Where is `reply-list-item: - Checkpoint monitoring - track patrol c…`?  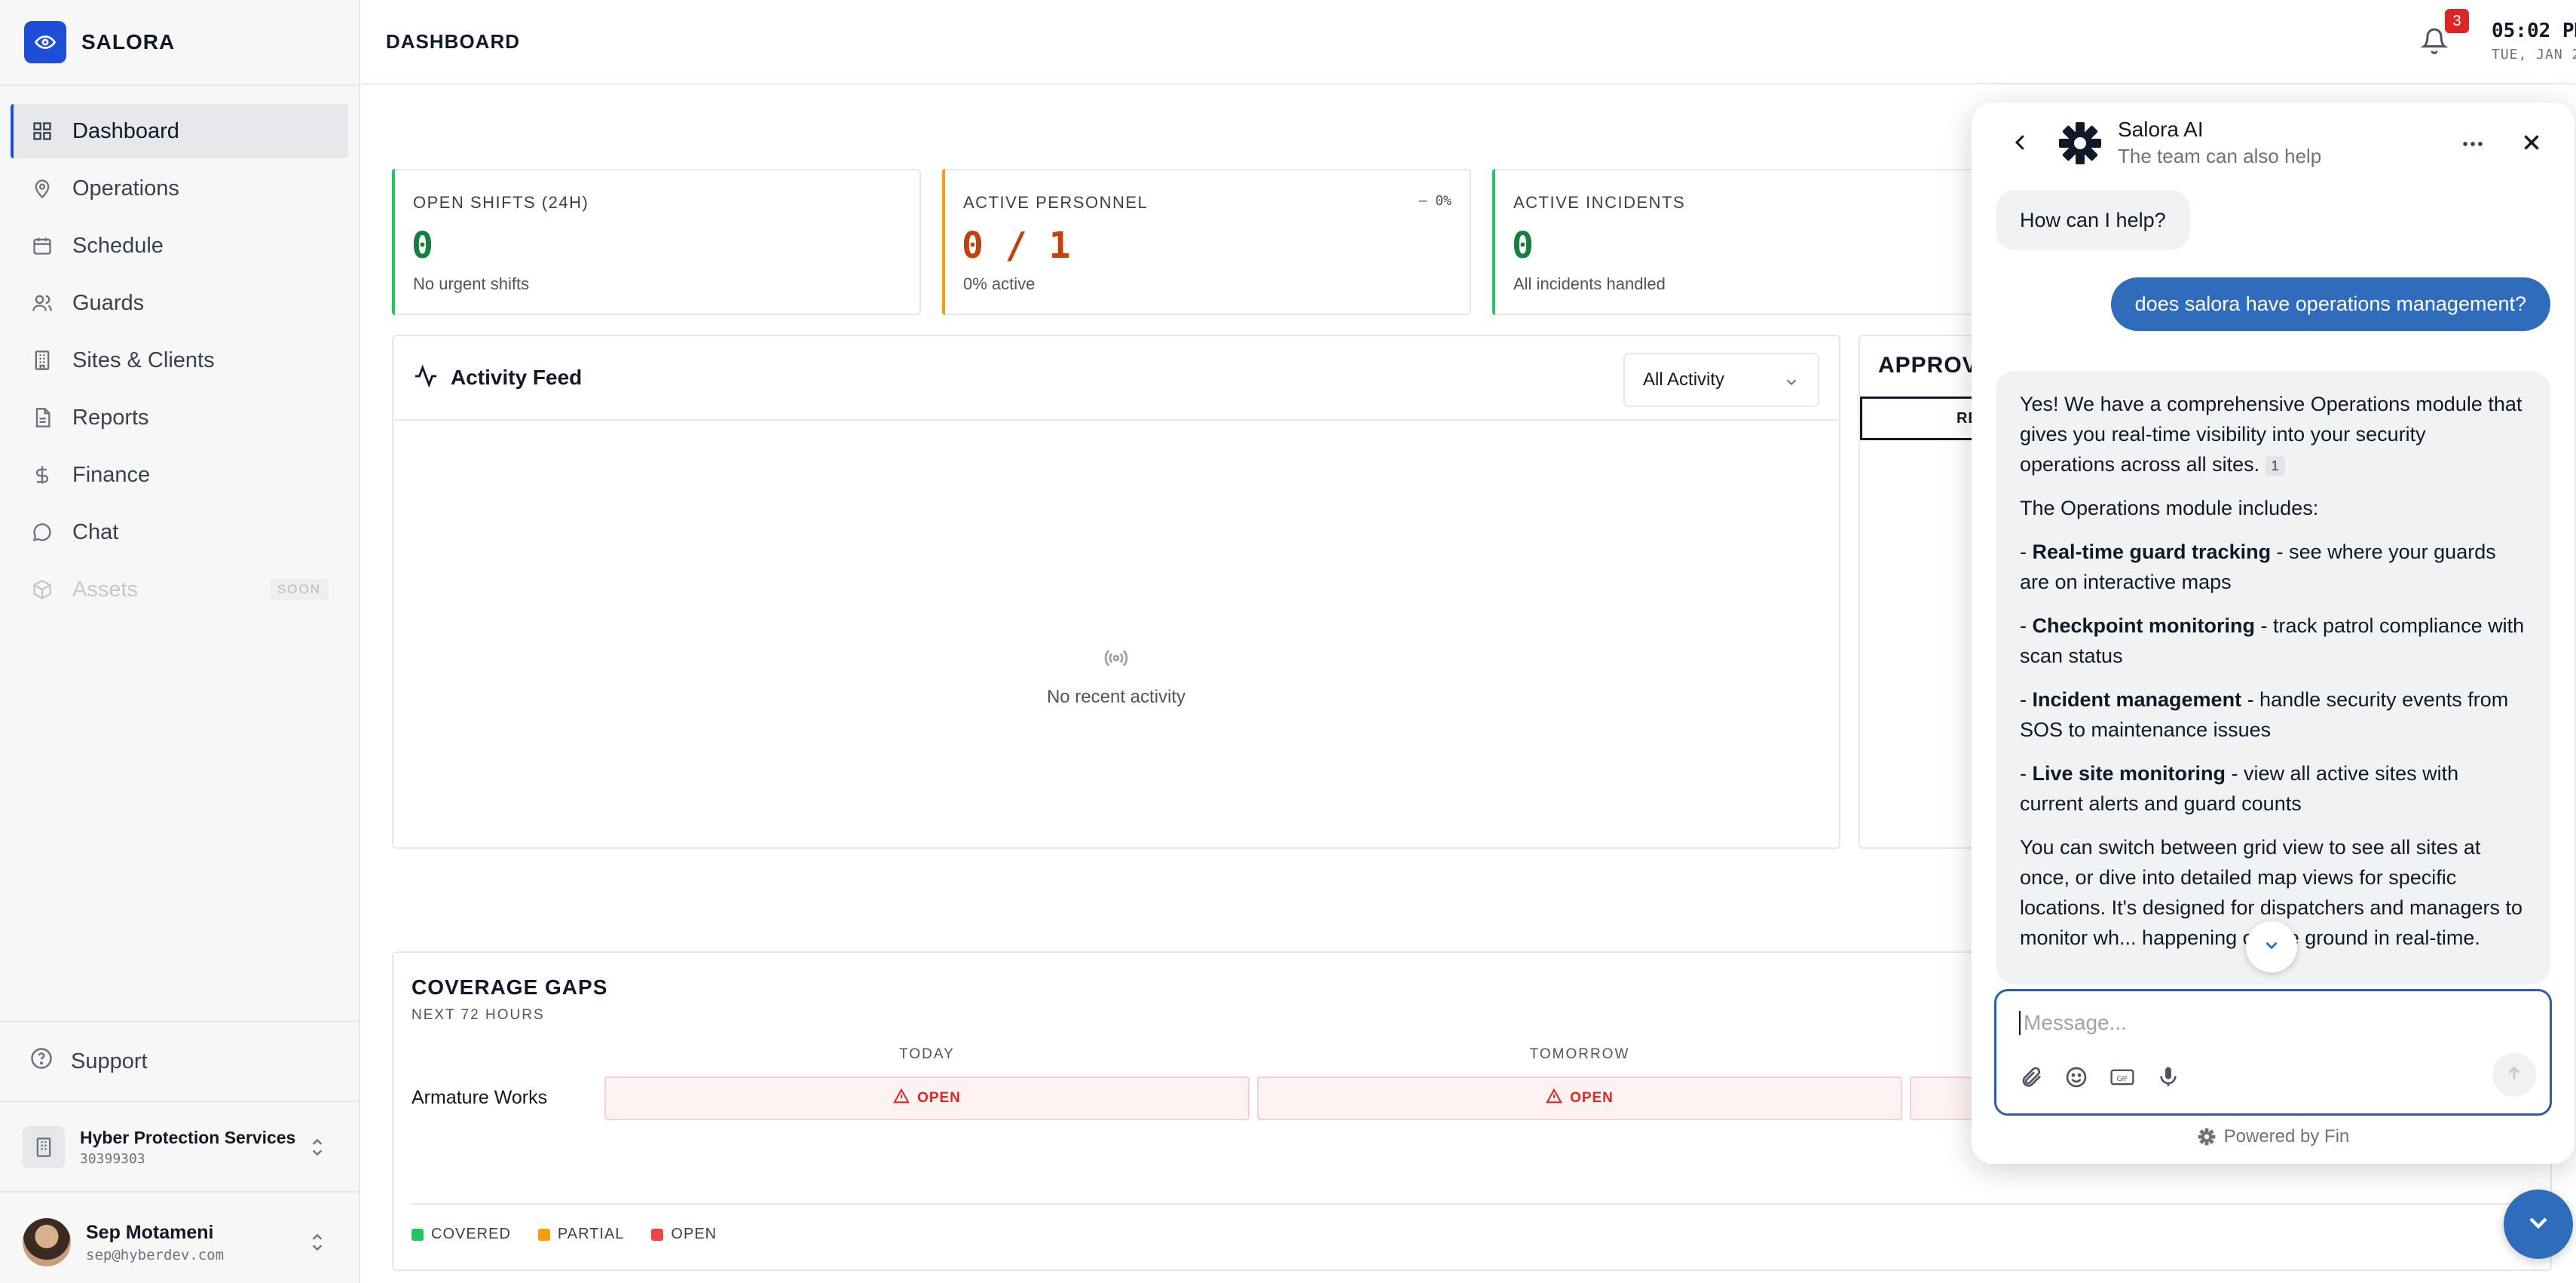
reply-list-item: - Checkpoint monitoring - track patrol c… is located at coordinates (2273, 640).